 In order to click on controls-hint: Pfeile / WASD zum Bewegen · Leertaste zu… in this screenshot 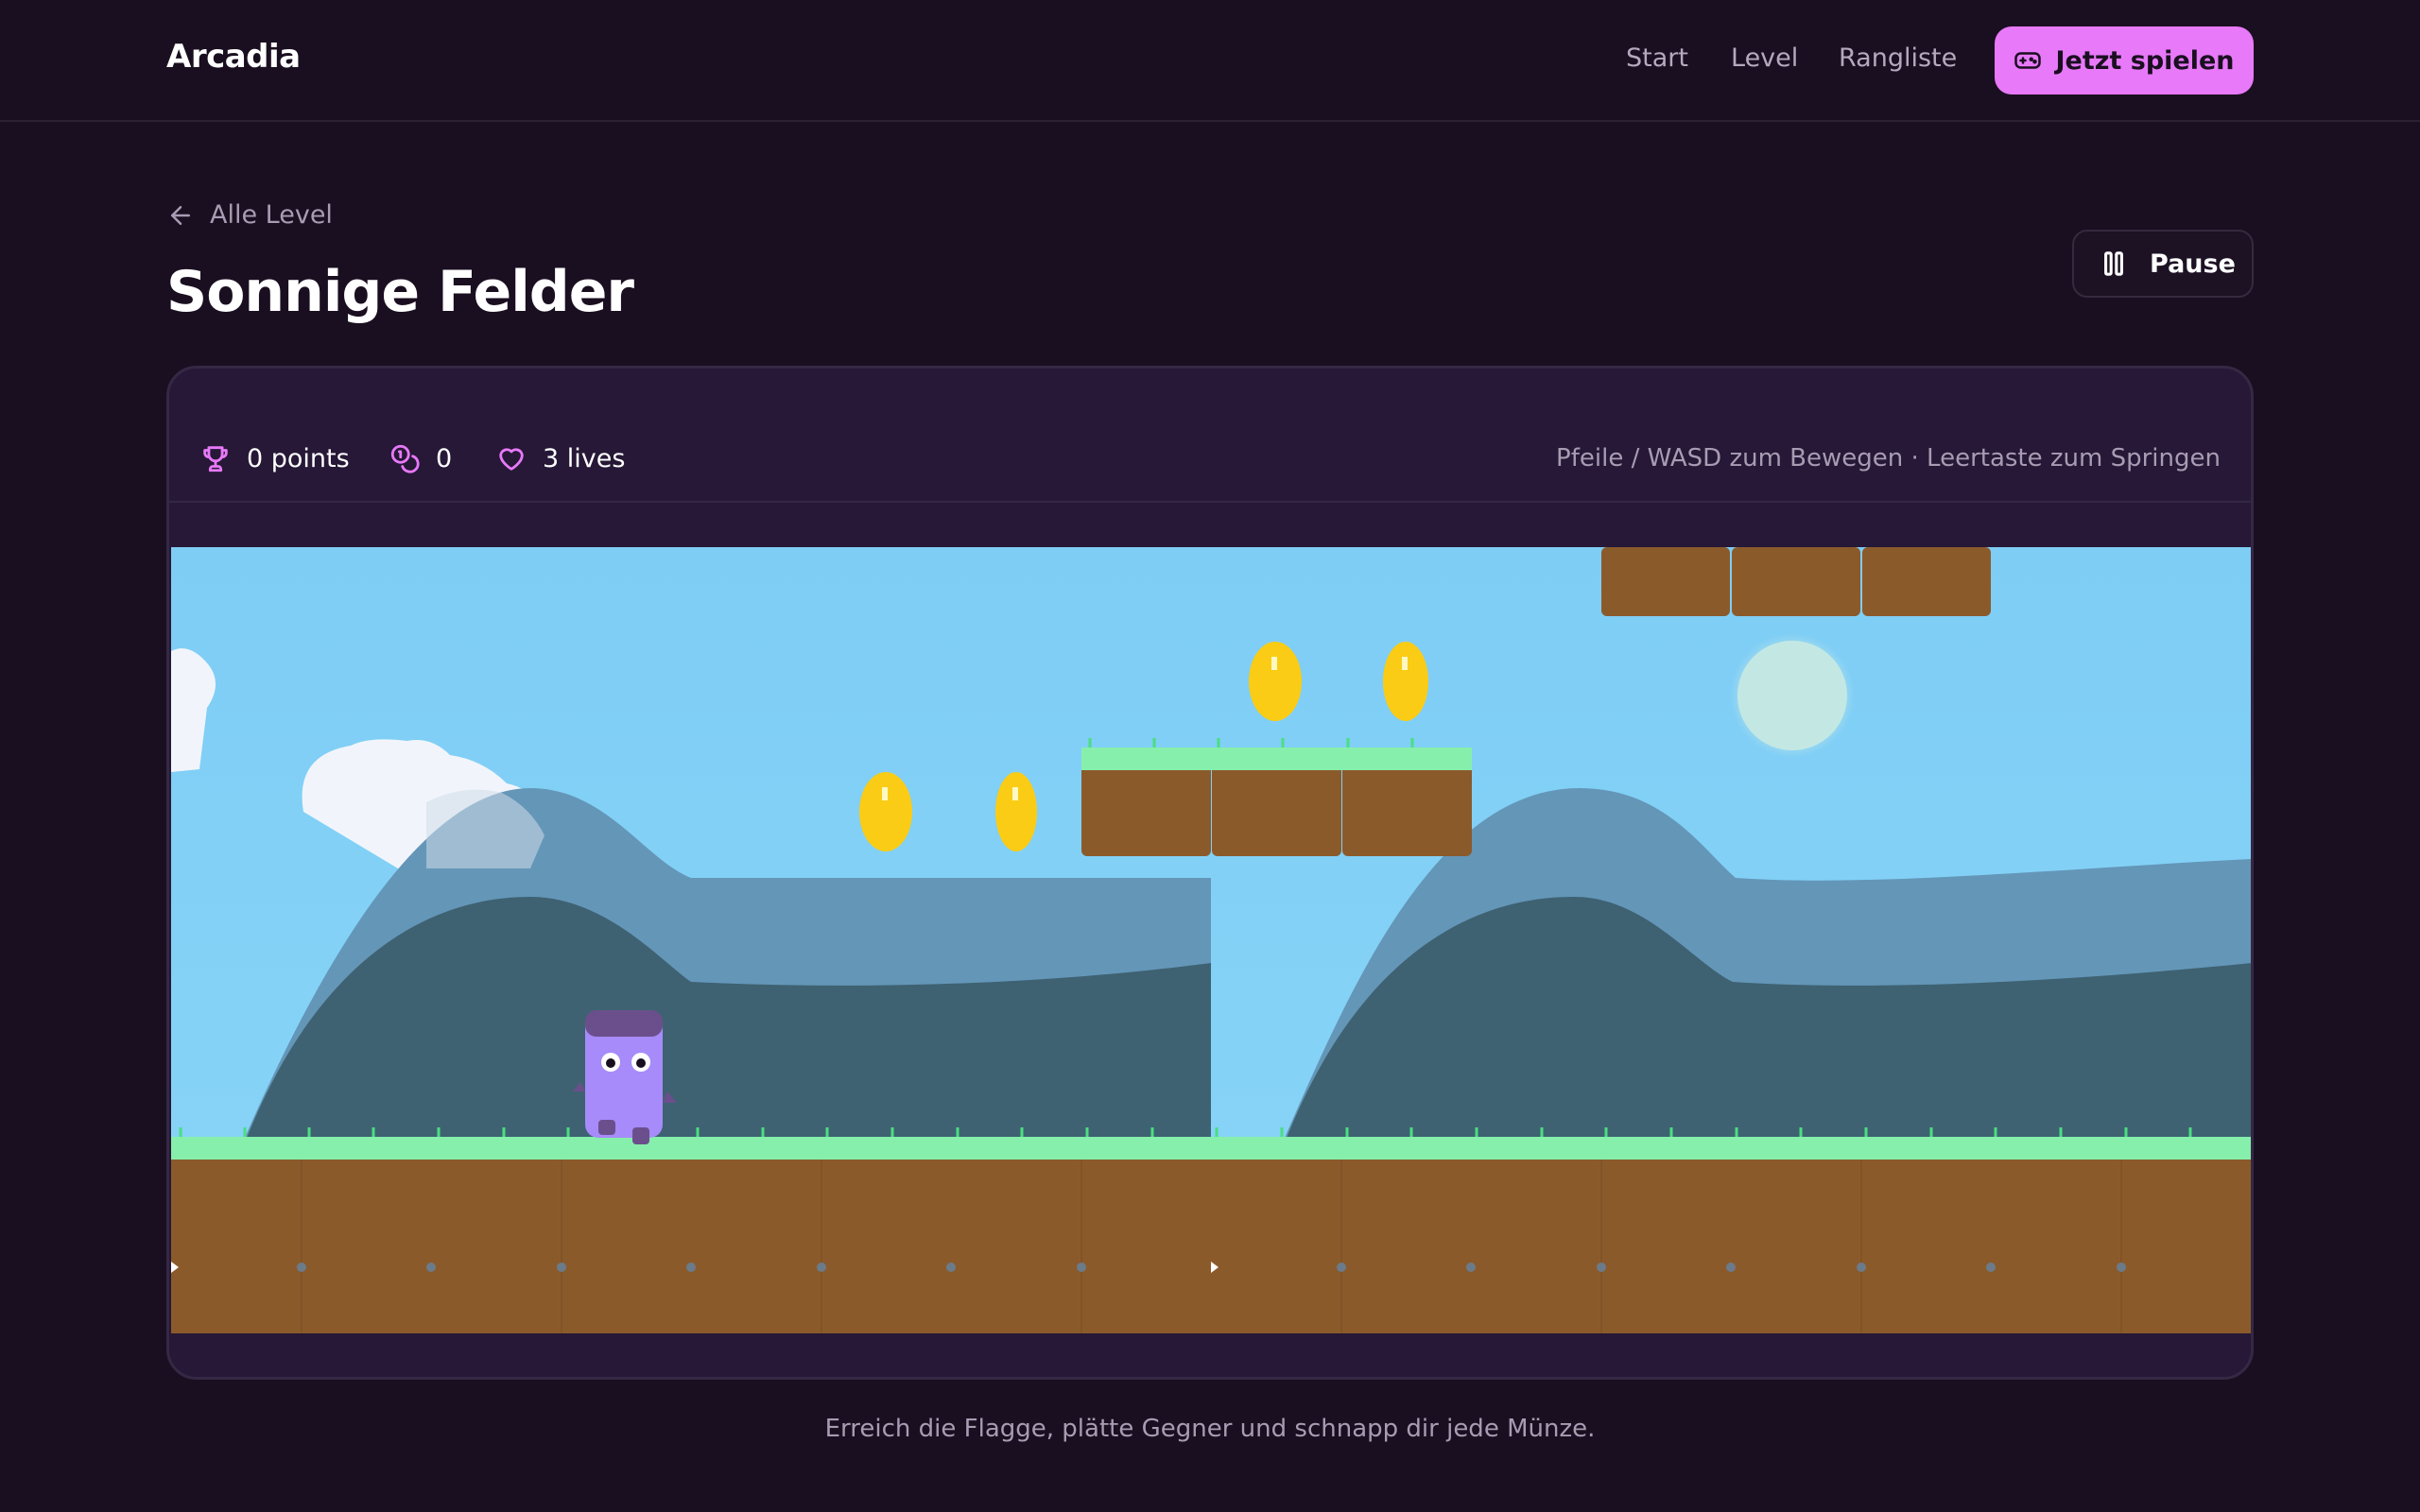, I will do `click(1888, 458)`.